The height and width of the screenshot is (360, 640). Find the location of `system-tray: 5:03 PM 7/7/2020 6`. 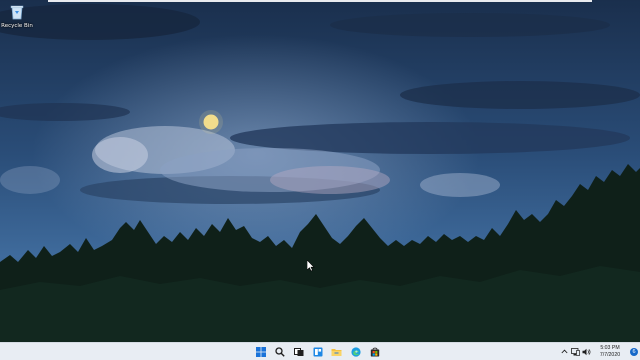

system-tray: 5:03 PM 7/7/2020 6 is located at coordinates (599, 351).